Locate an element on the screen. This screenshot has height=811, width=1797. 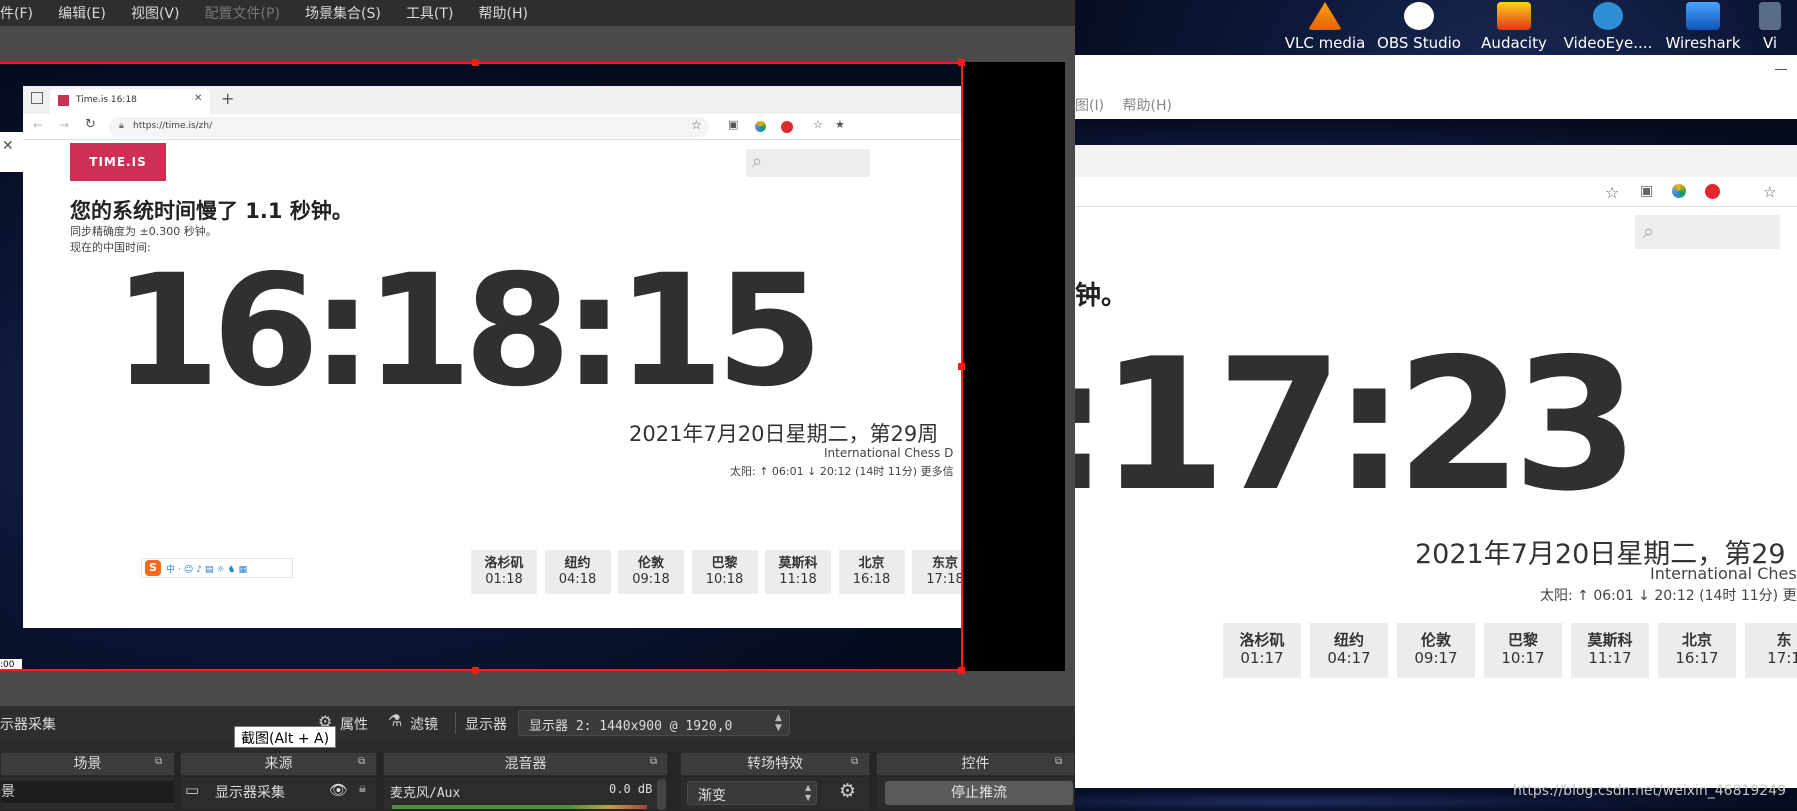
obs-icon is located at coordinates (1419, 16).